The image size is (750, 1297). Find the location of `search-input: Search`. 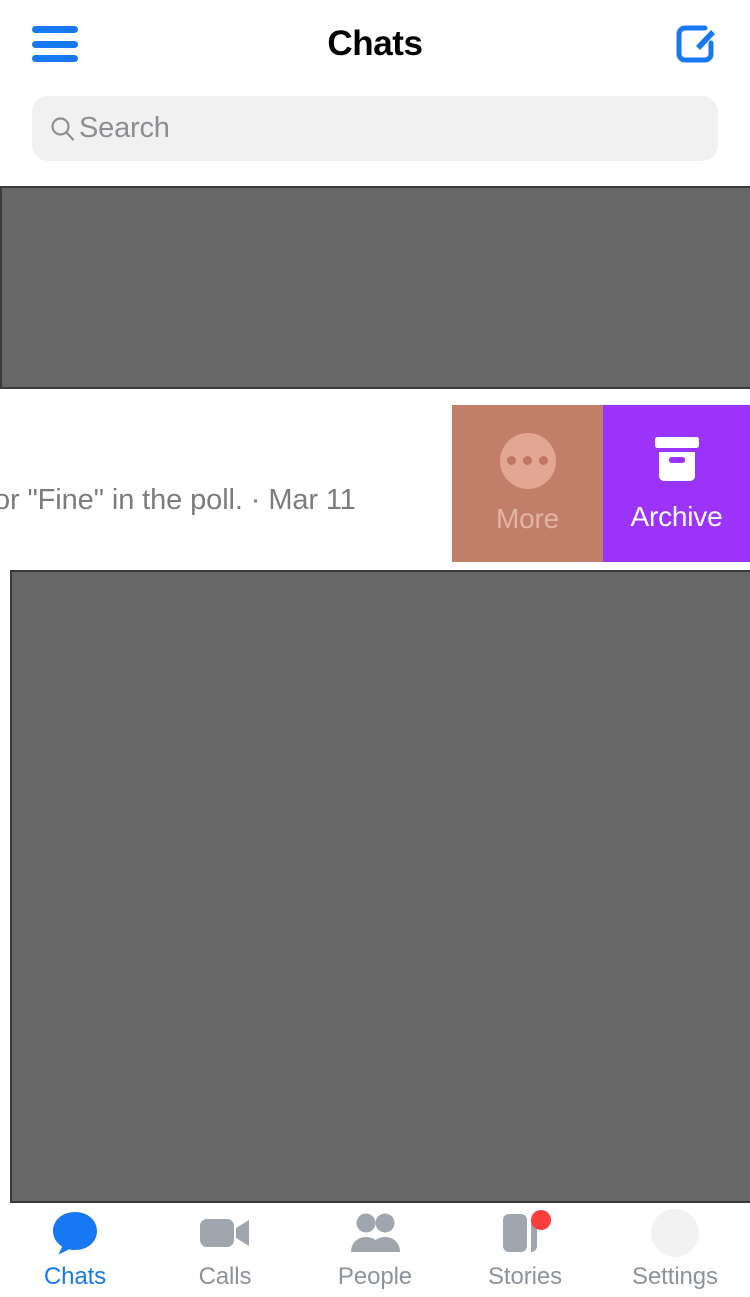

search-input: Search is located at coordinates (124, 128).